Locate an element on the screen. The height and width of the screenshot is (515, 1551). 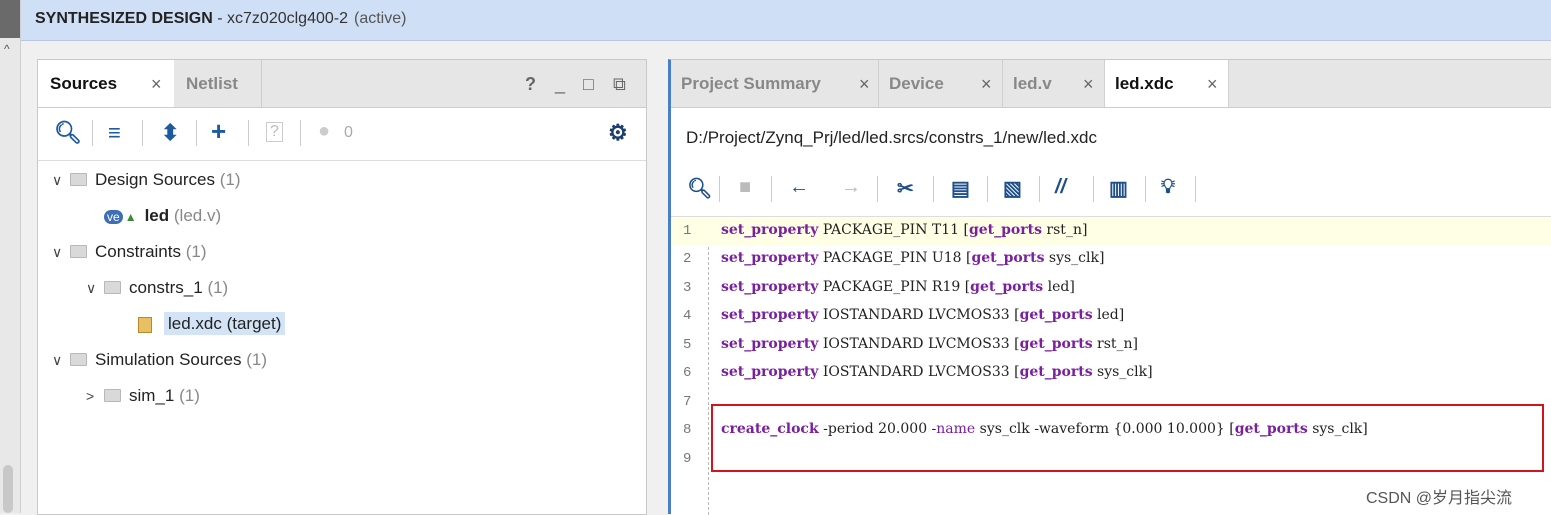
redo-icon: → is located at coordinates (851, 187).